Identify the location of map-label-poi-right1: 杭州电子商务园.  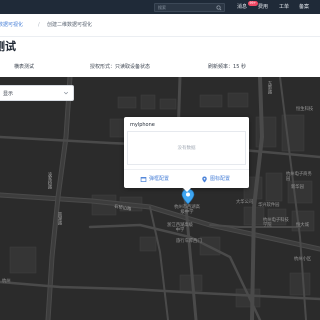
(299, 177).